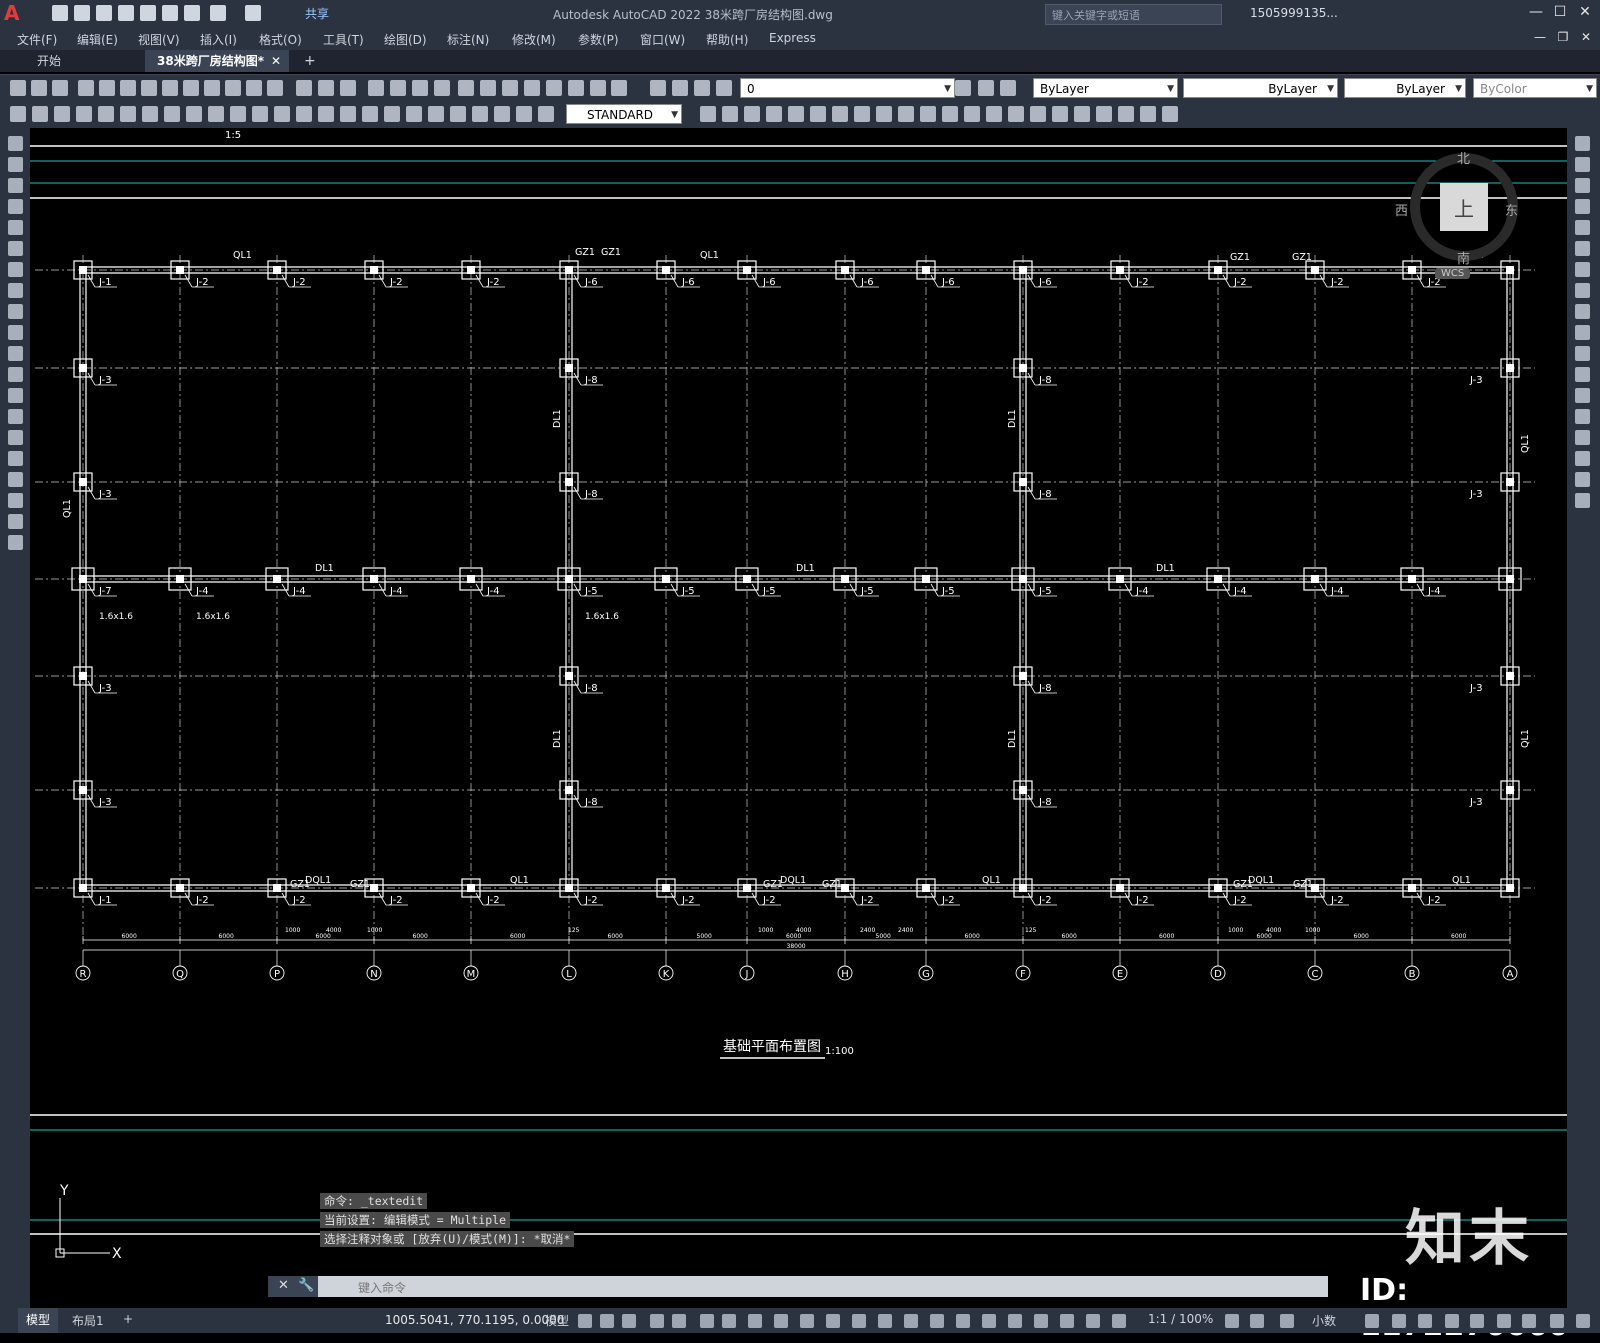  Describe the element at coordinates (823, 1286) in the screenshot. I see `command-input: 键入命令` at that location.